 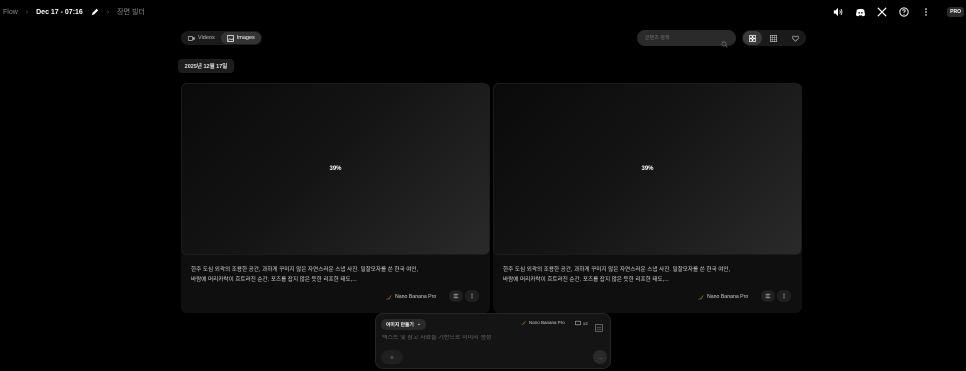 What do you see at coordinates (10, 12) in the screenshot?
I see `breadcrumb-root: Flow` at bounding box center [10, 12].